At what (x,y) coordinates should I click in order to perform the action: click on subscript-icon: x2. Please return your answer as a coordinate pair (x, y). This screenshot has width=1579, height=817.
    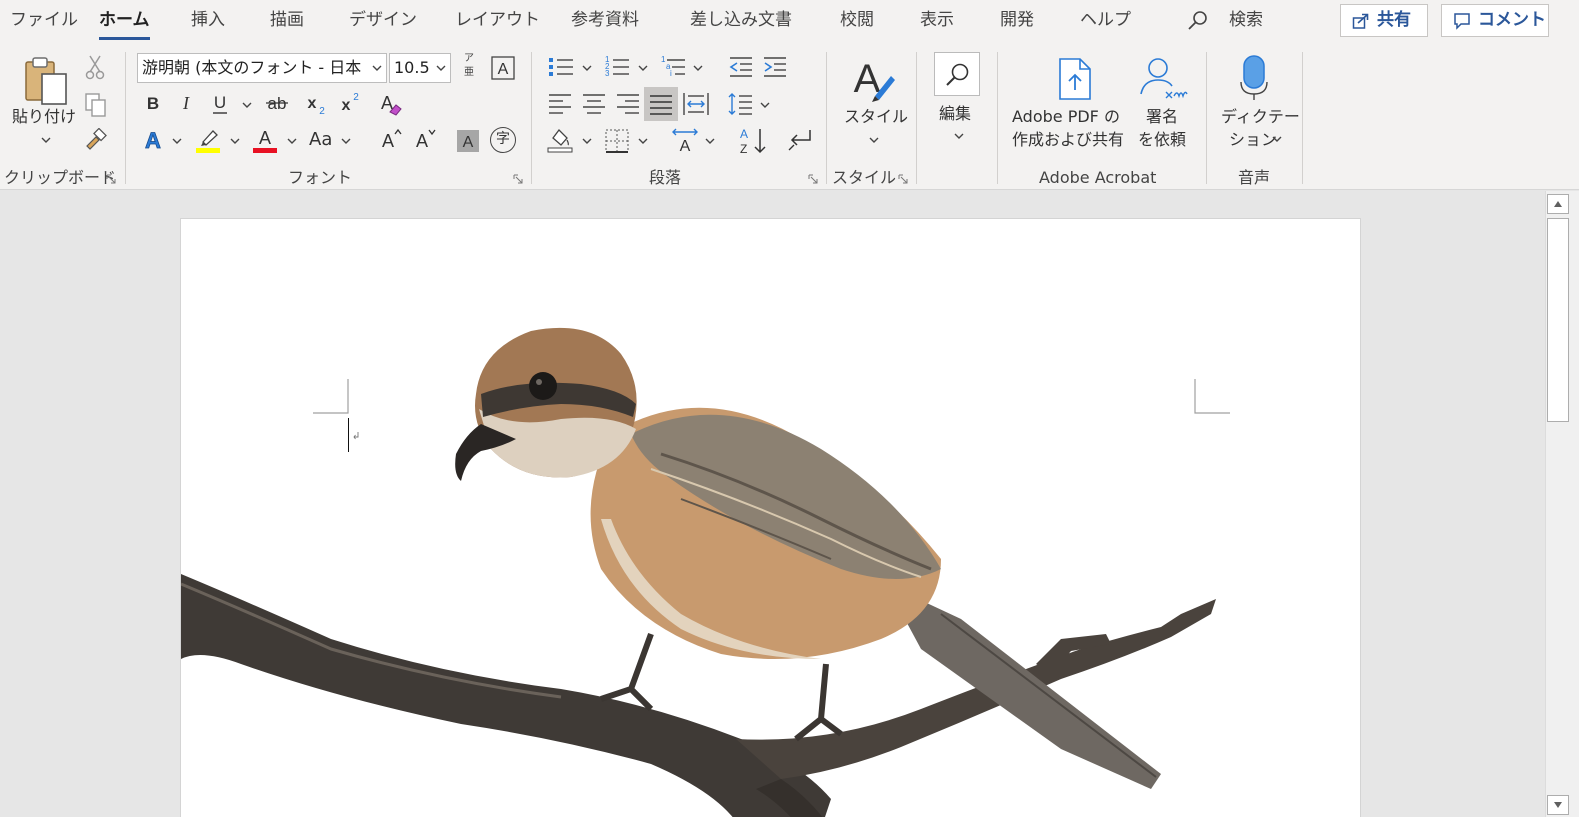
    Looking at the image, I should click on (315, 104).